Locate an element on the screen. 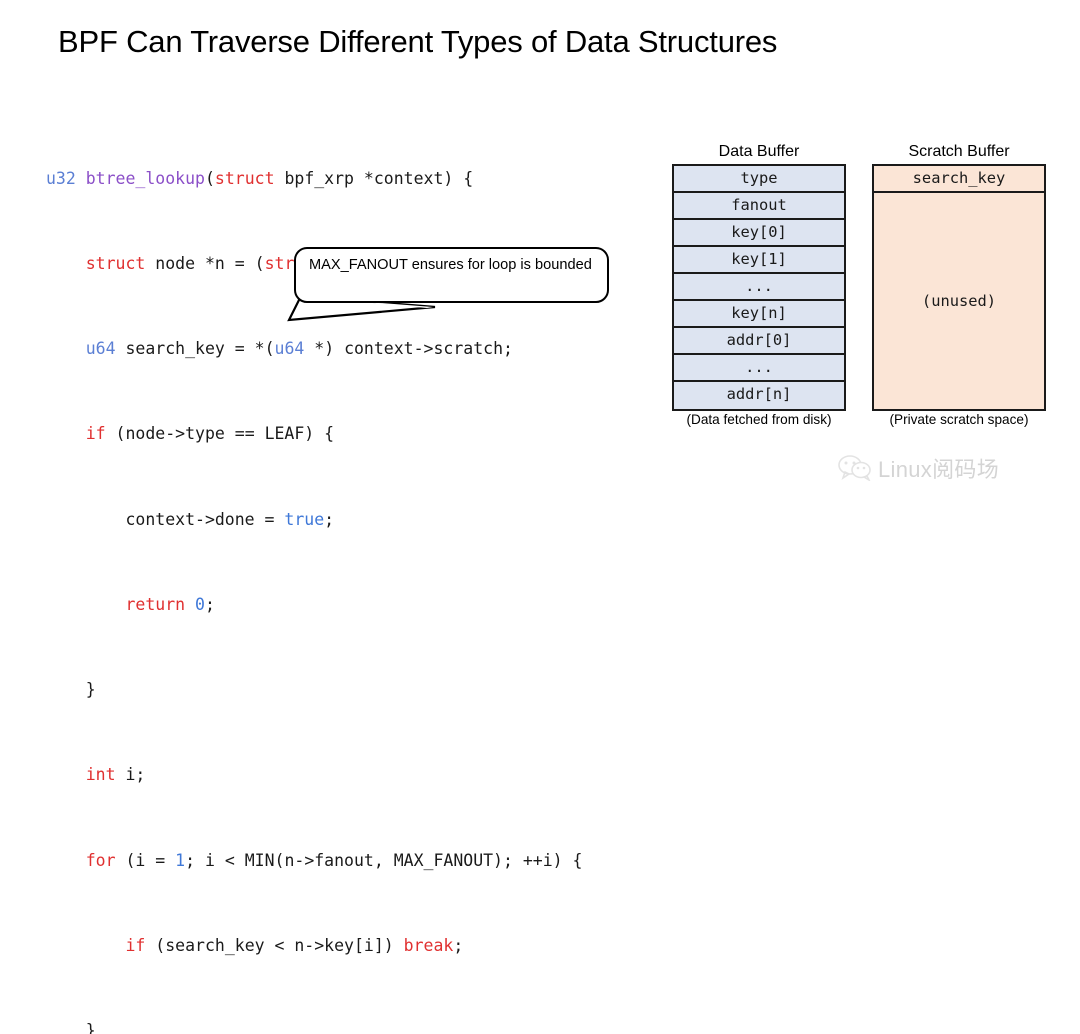 This screenshot has width=1080, height=1034. code-token-constant: true is located at coordinates (304, 519).